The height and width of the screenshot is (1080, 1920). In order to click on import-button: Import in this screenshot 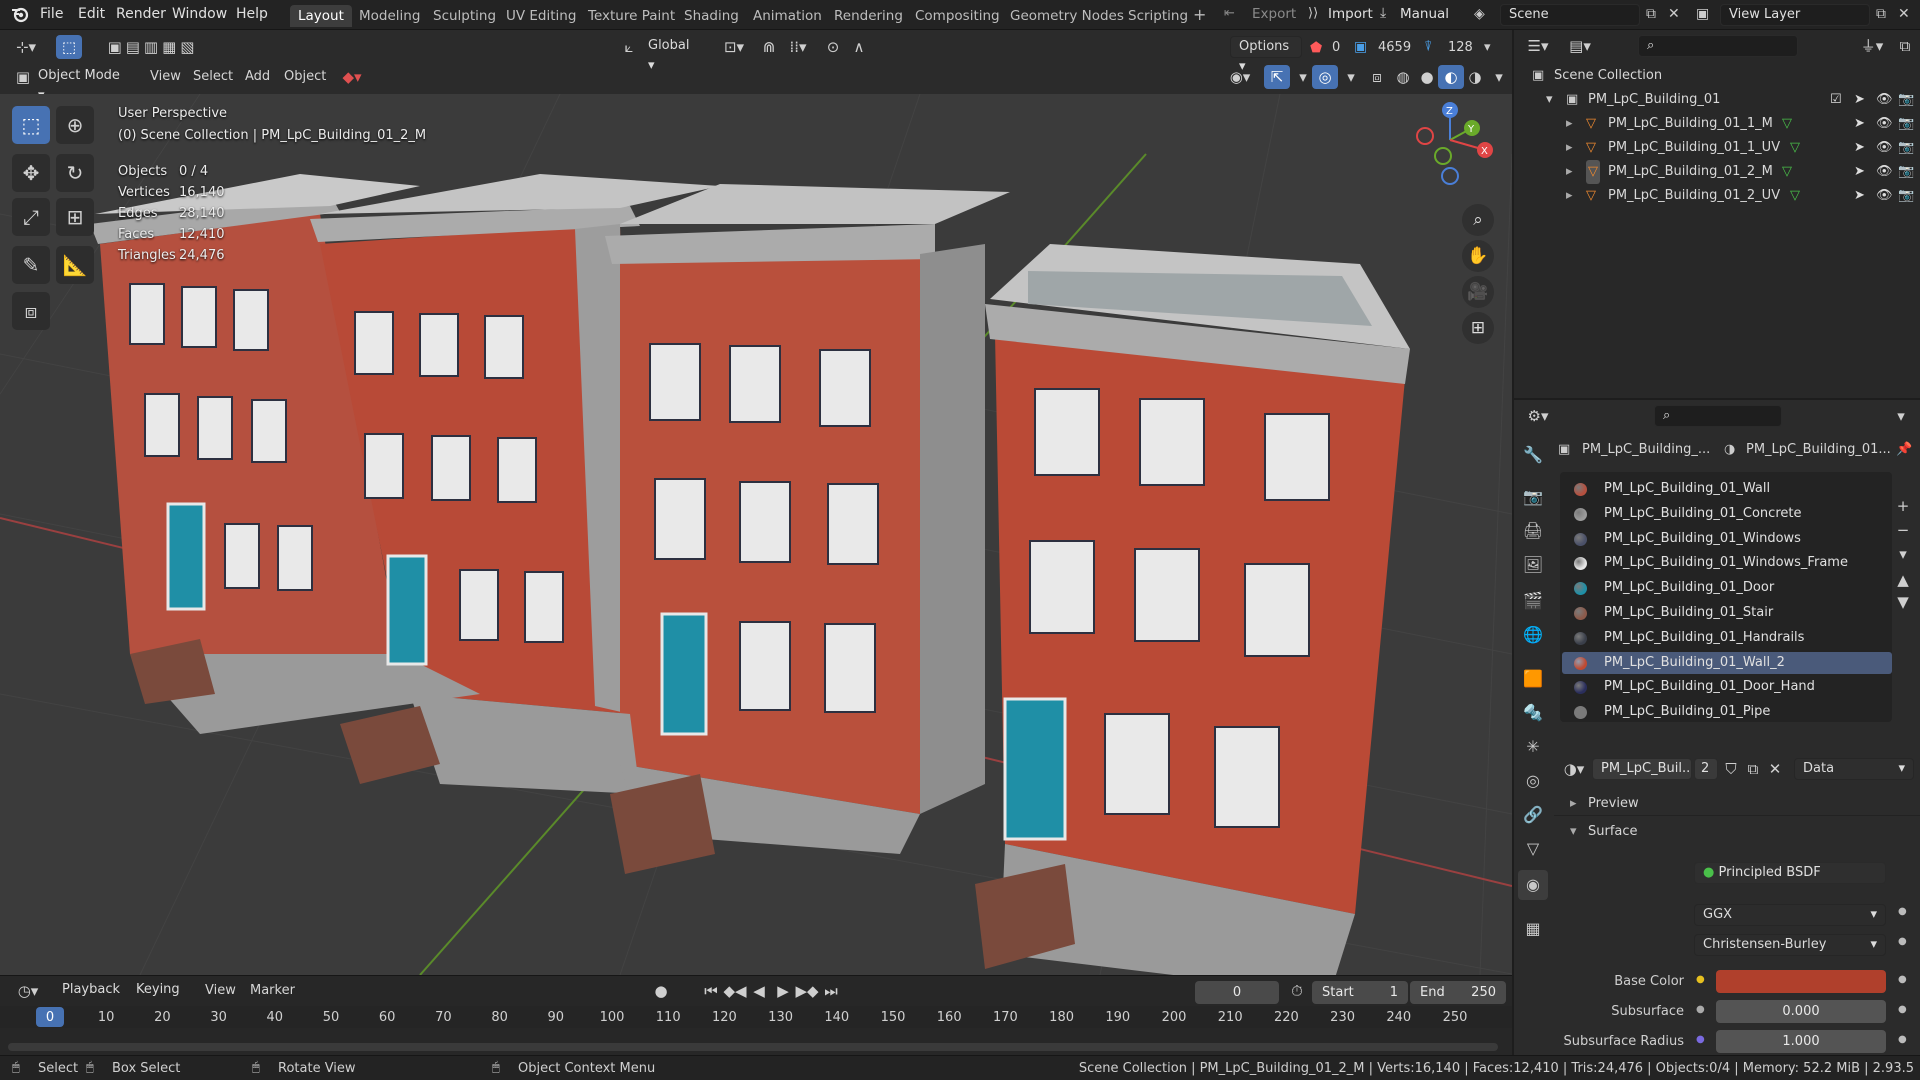, I will do `click(1350, 14)`.